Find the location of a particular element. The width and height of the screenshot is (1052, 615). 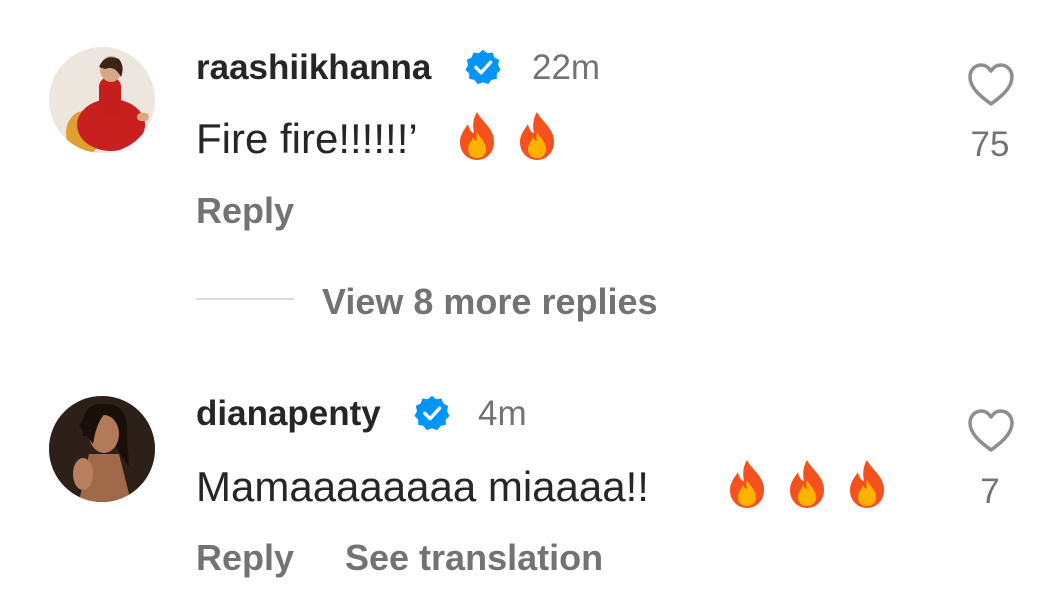

comment-text: Mamaaaaaaaa miaaaa!! is located at coordinates (422, 486).